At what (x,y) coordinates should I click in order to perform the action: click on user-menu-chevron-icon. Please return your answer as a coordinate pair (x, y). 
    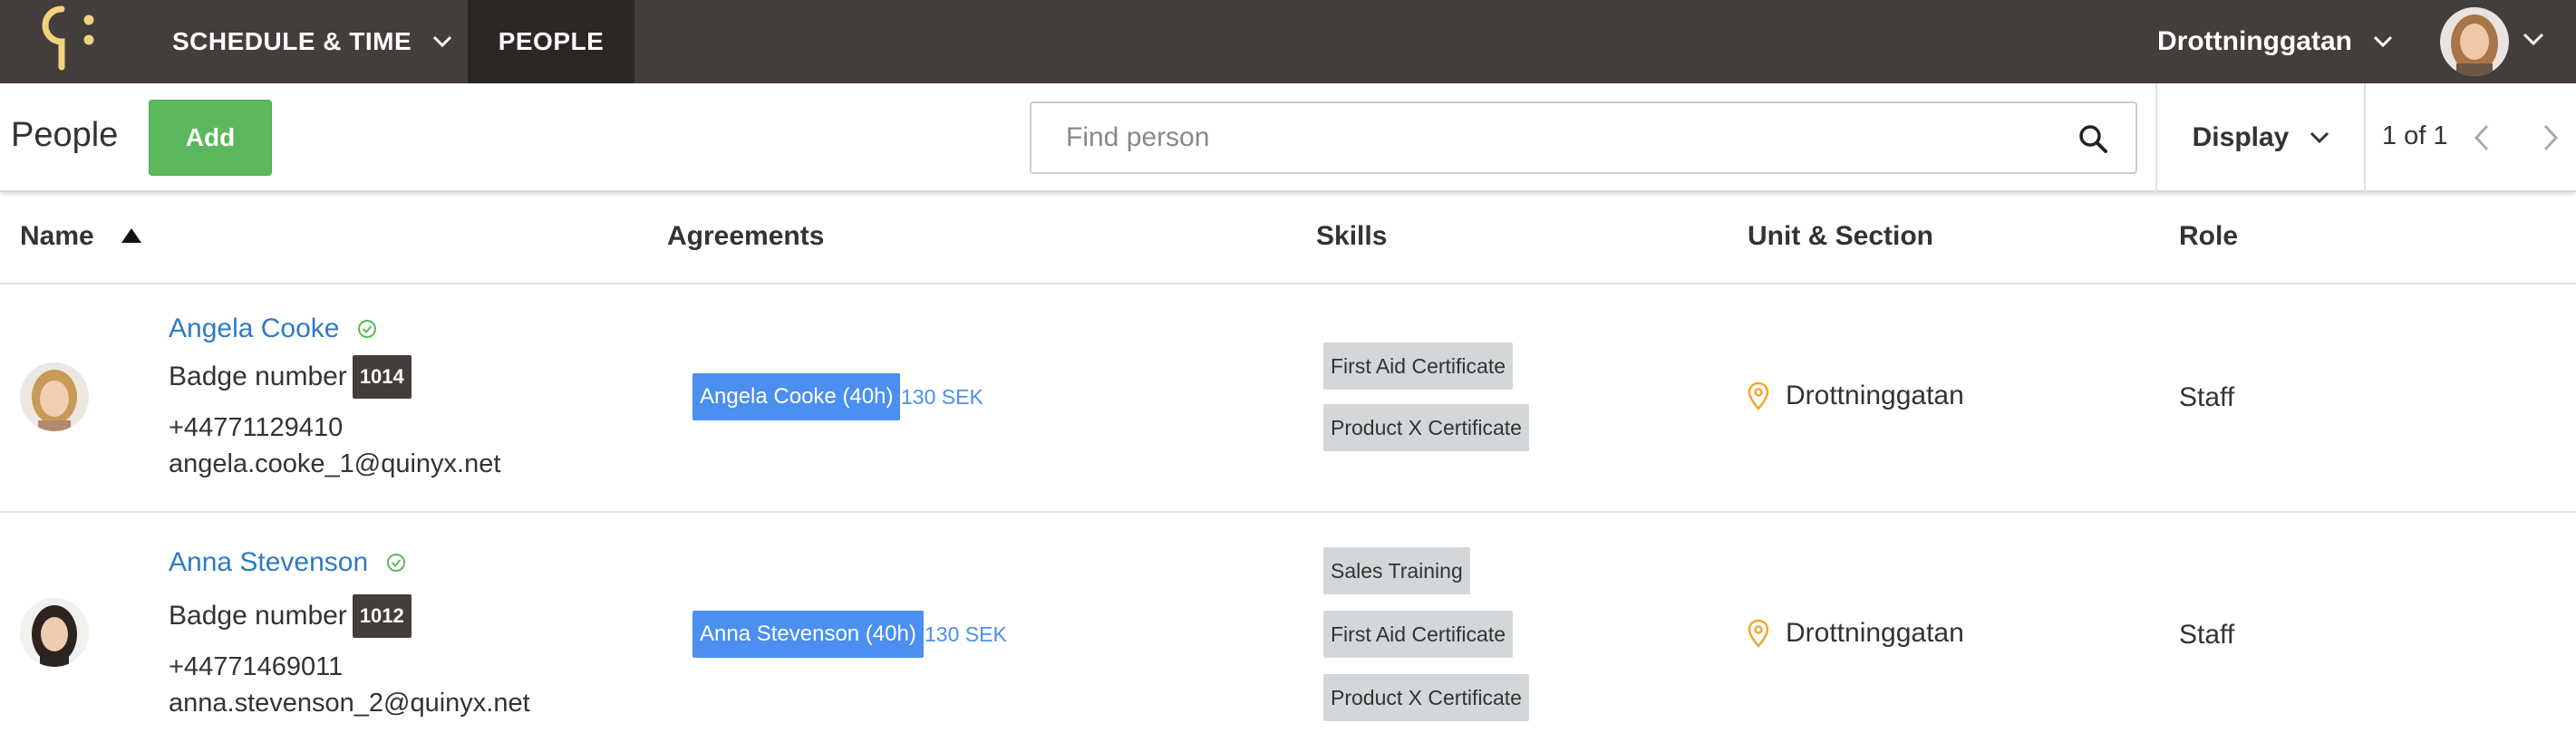
    Looking at the image, I should click on (2533, 42).